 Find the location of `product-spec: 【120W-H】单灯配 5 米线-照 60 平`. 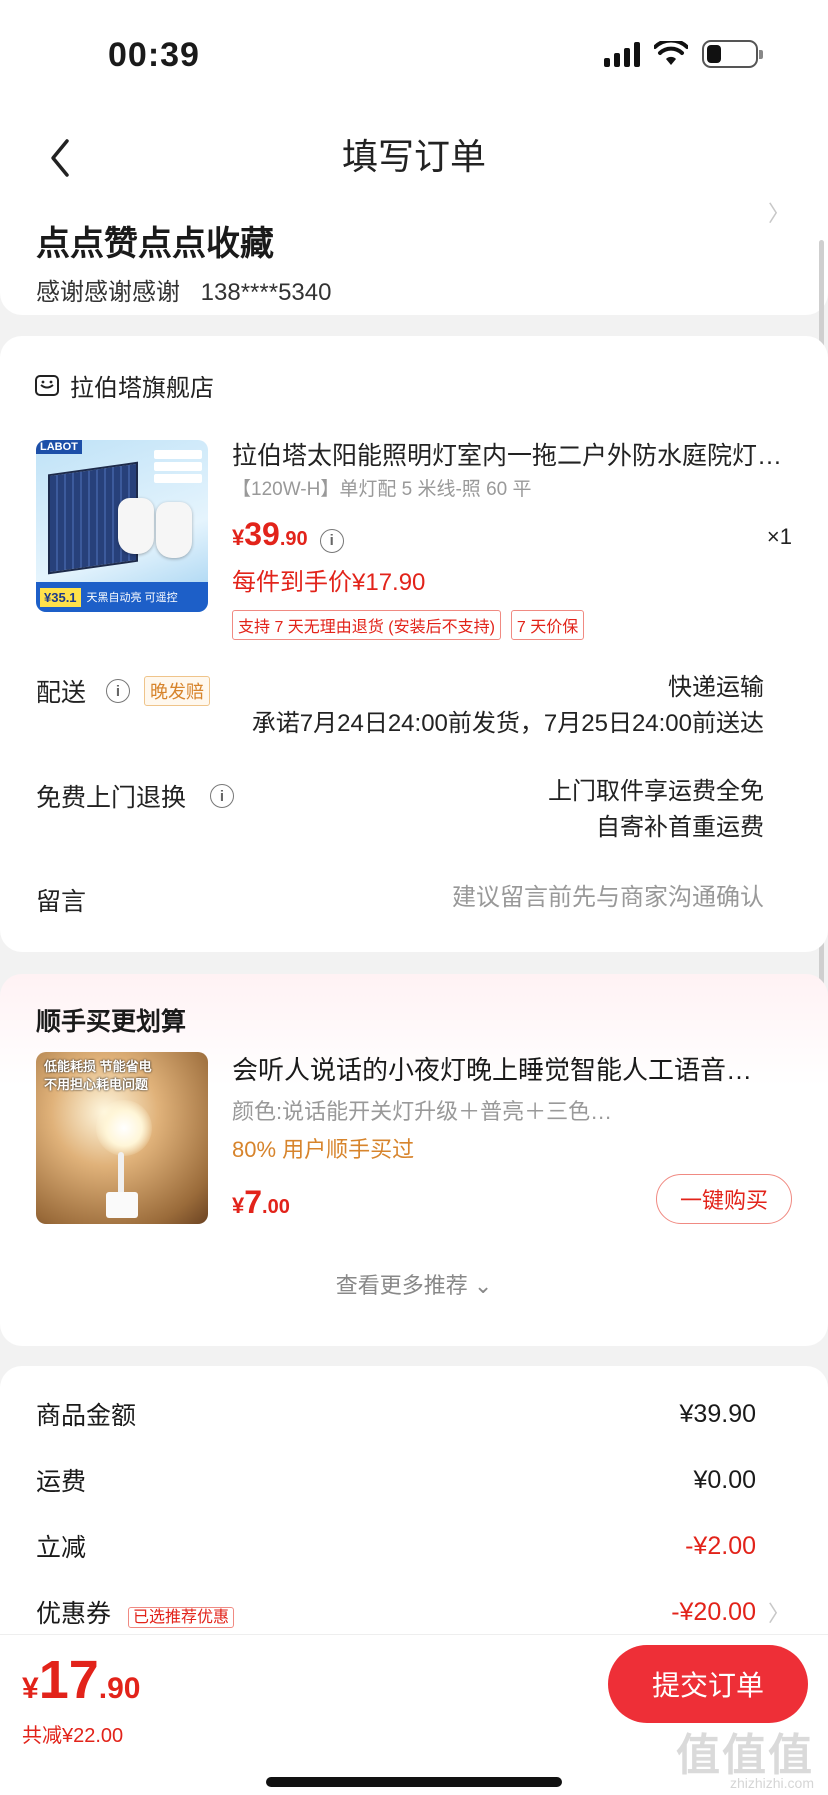

product-spec: 【120W-H】单灯配 5 米线-照 60 平 is located at coordinates (381, 487).